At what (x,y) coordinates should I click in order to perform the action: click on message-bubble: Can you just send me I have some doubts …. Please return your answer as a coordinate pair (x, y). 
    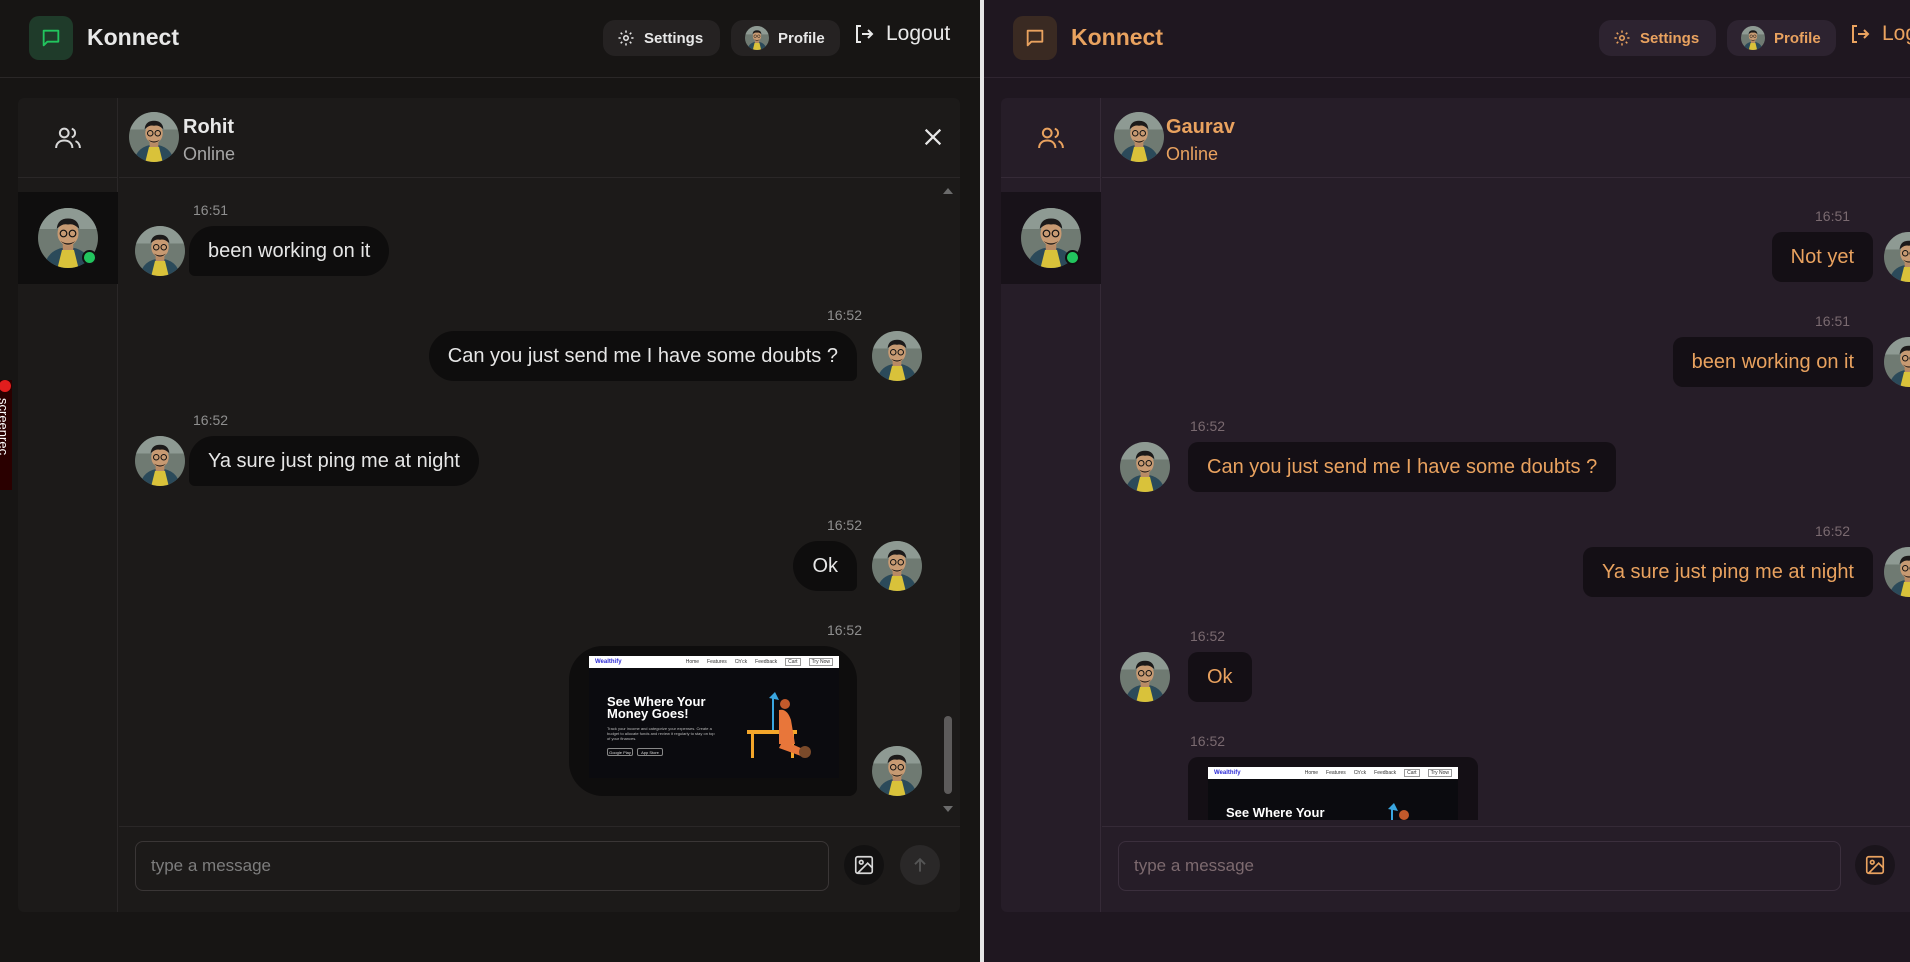
    Looking at the image, I should click on (642, 356).